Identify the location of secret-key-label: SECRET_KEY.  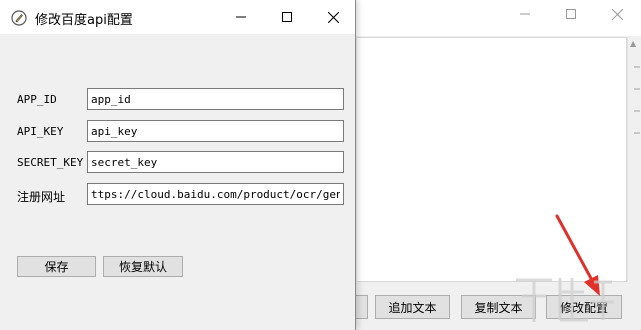
(50, 162).